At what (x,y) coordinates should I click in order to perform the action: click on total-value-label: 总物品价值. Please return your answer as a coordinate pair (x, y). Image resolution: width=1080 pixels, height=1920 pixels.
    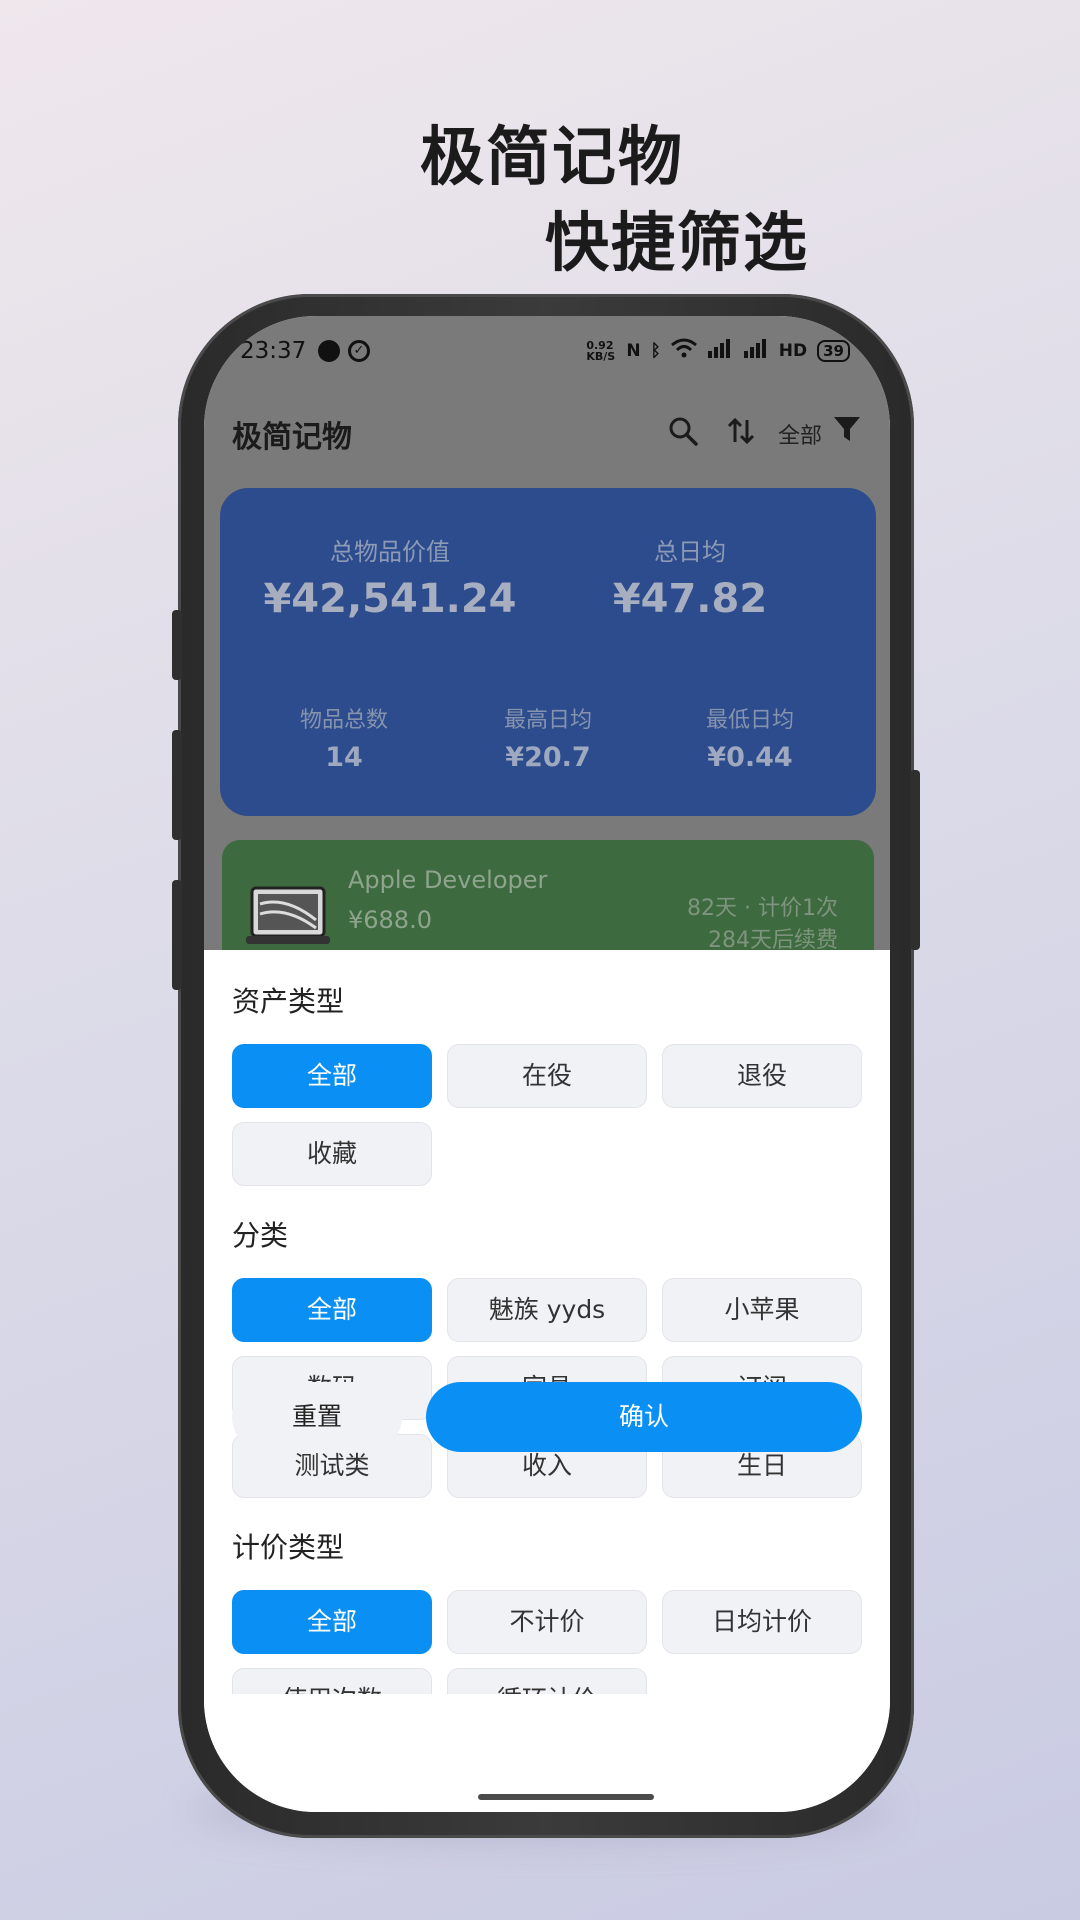
    Looking at the image, I should click on (390, 552).